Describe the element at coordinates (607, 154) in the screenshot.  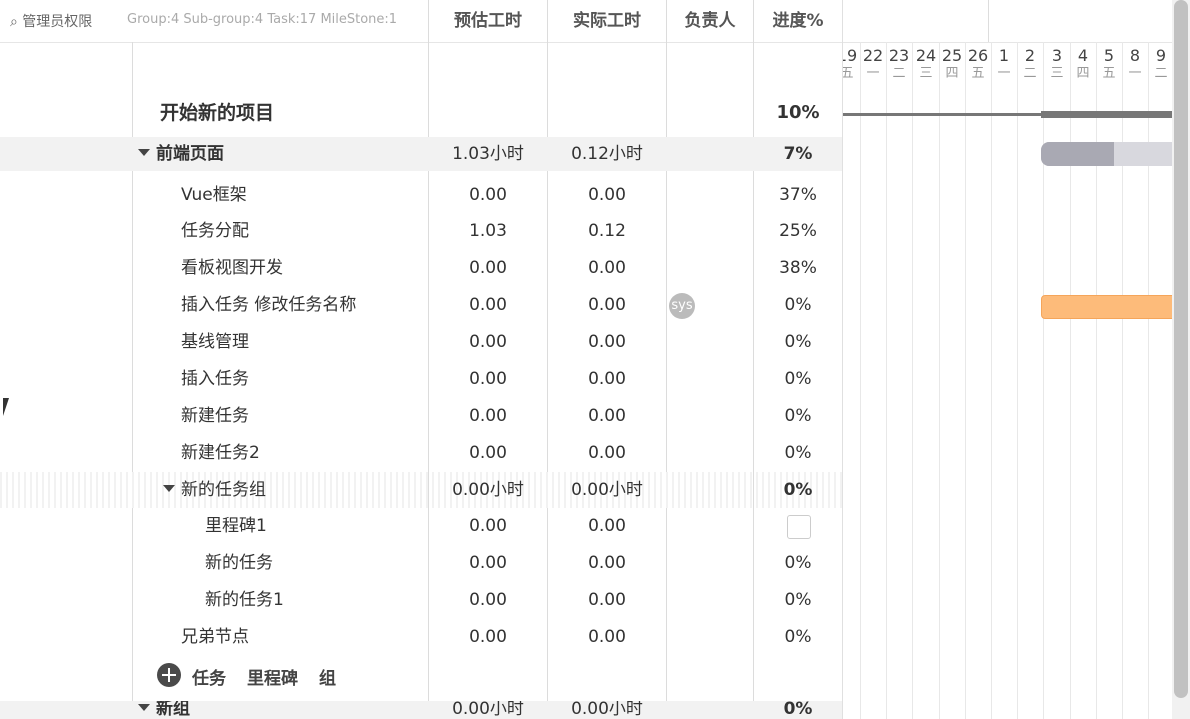
I see `group-actual: 0.12小时` at that location.